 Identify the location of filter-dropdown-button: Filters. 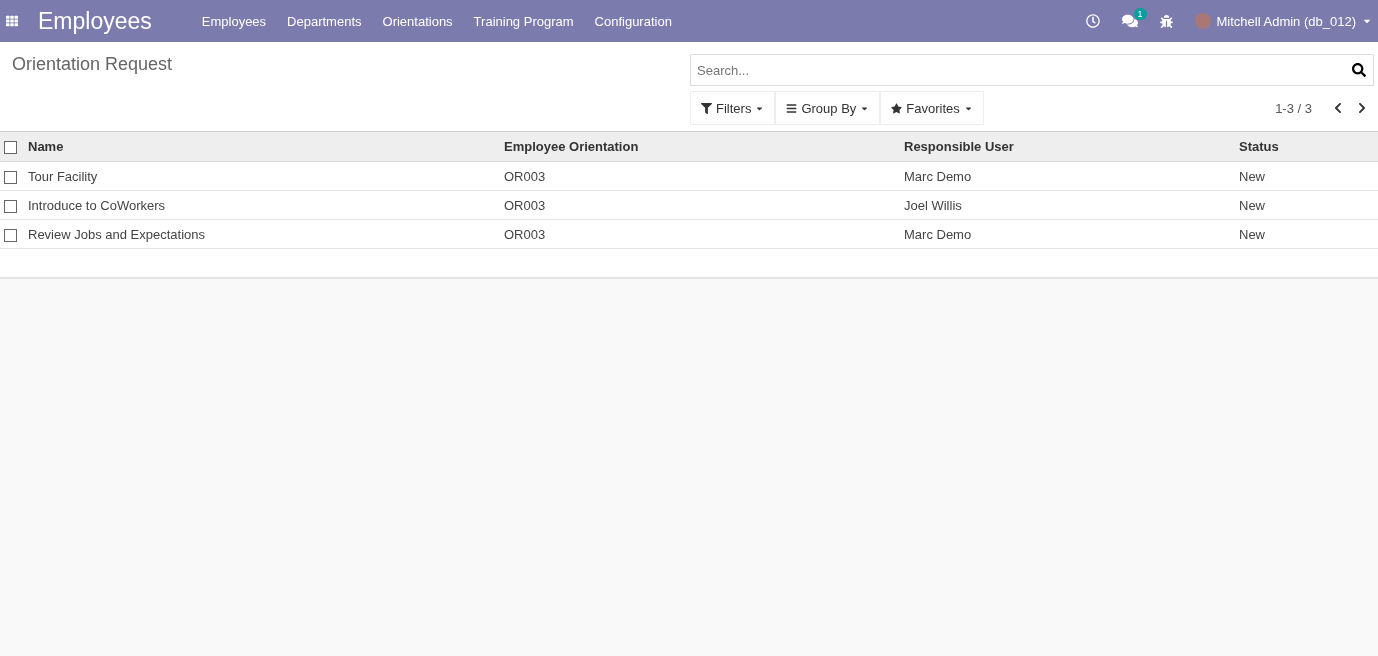
(733, 108).